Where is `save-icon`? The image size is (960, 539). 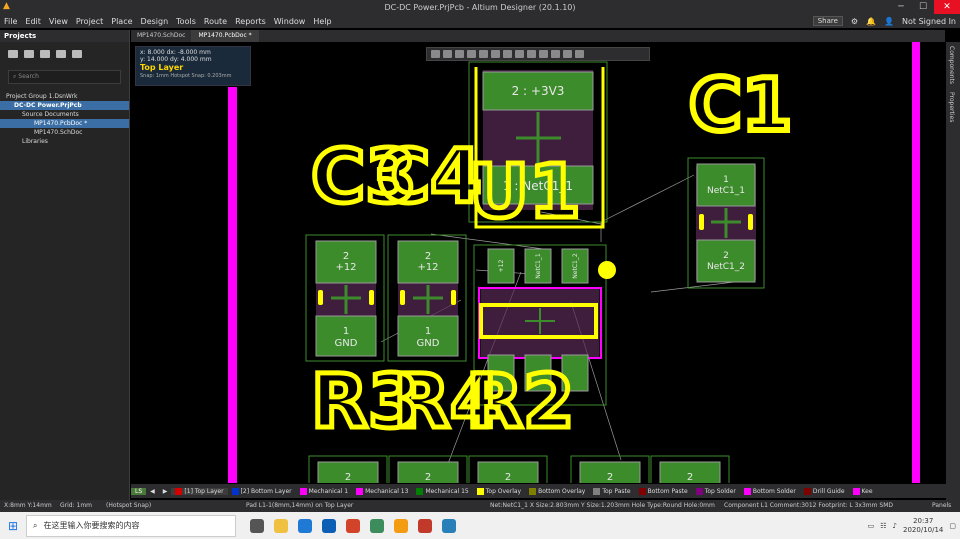
save-icon is located at coordinates (45, 54).